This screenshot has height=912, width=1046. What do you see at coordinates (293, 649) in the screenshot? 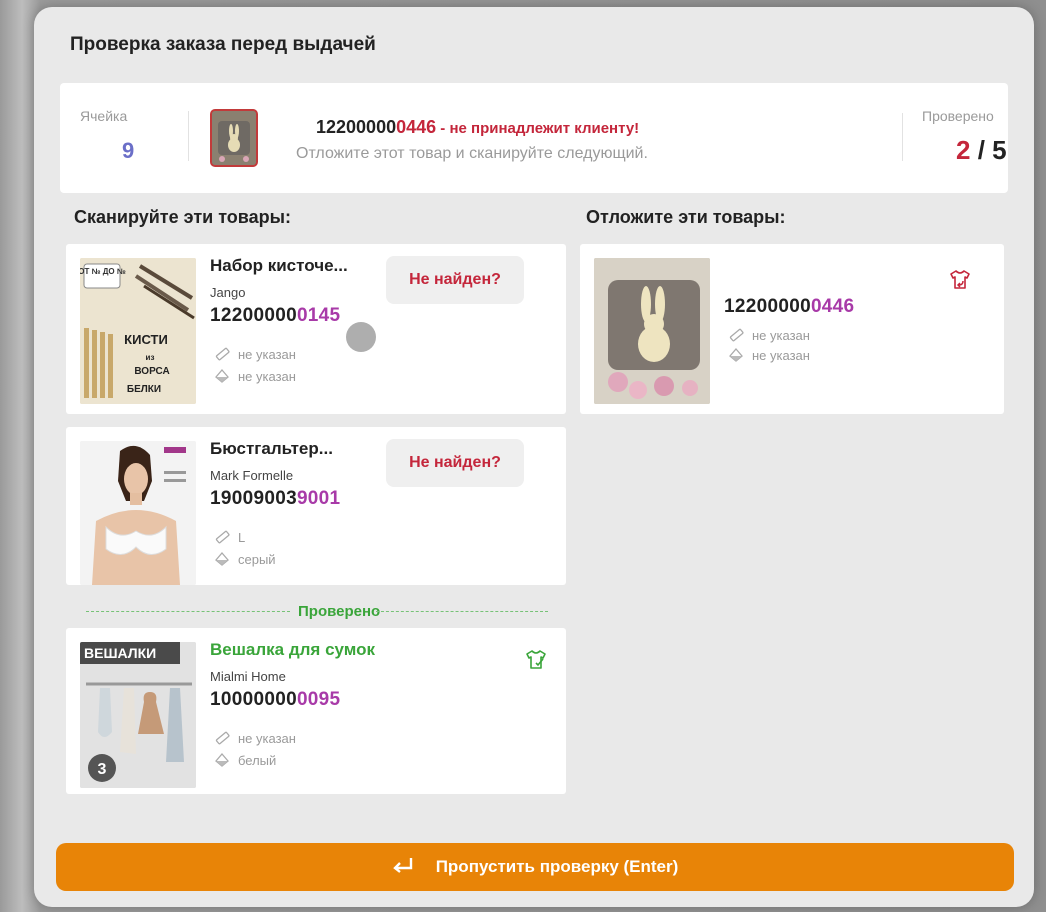
I see `product-name: Вешалка для сумок` at bounding box center [293, 649].